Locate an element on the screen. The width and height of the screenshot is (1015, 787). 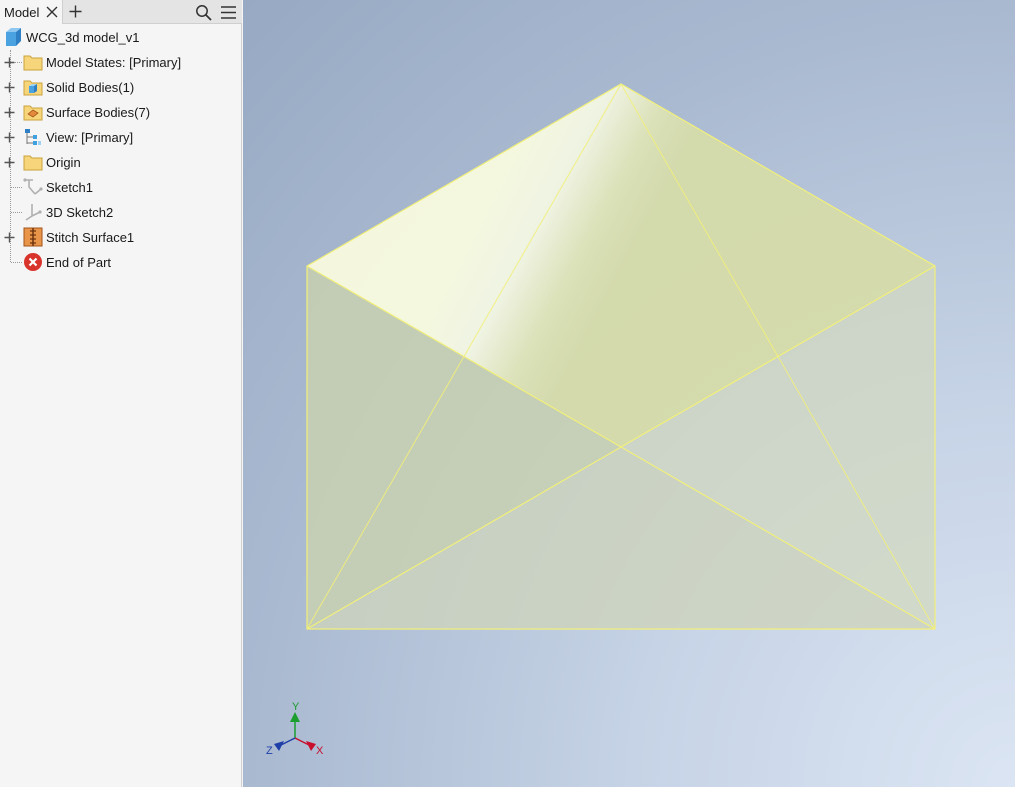
tree-item-origin: Origin is located at coordinates (120, 162).